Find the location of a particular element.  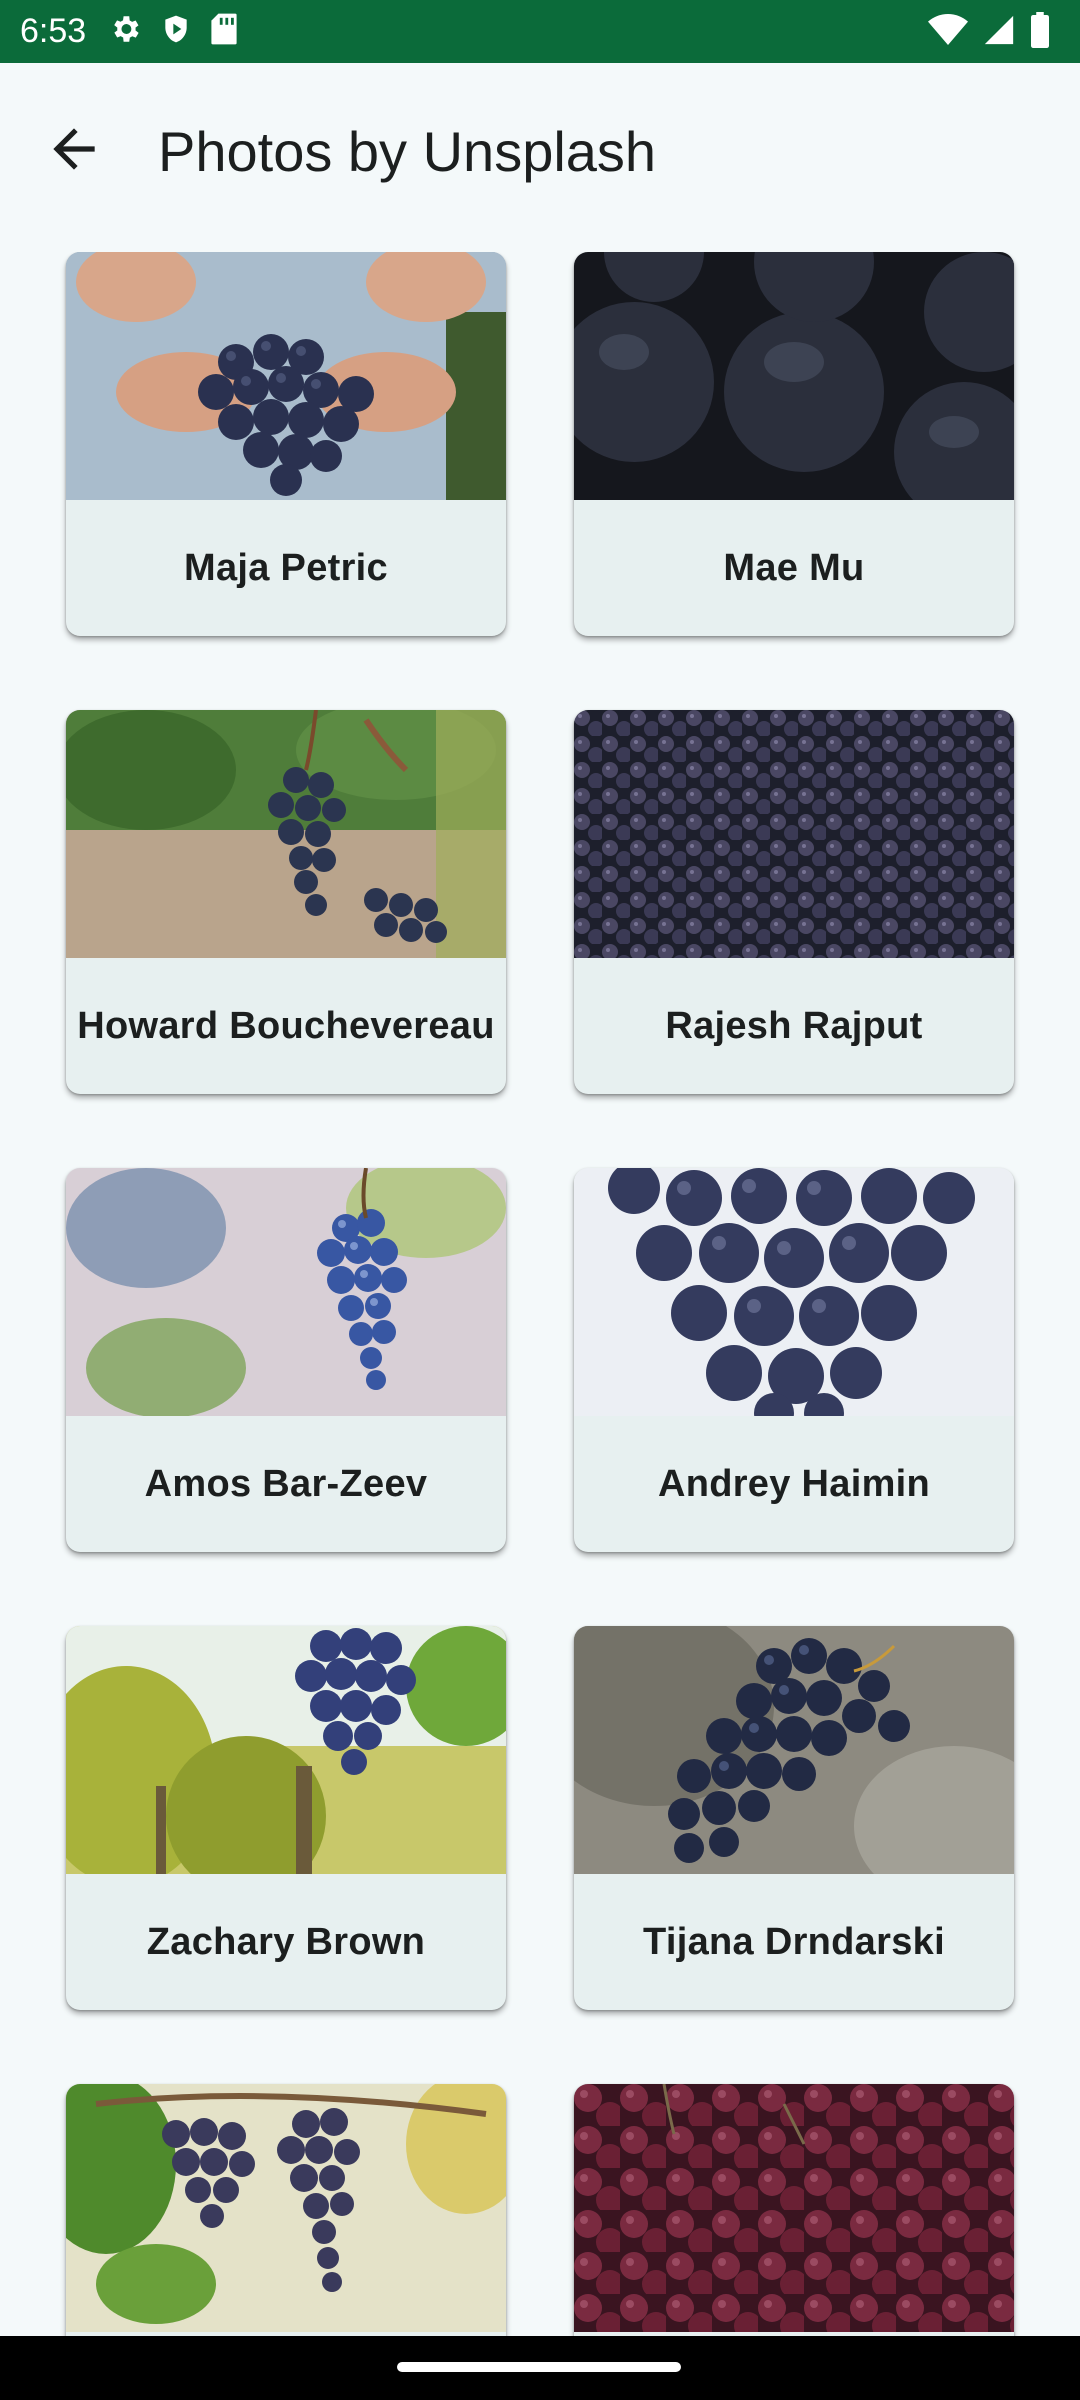

arrow-back-icon is located at coordinates (74, 151).